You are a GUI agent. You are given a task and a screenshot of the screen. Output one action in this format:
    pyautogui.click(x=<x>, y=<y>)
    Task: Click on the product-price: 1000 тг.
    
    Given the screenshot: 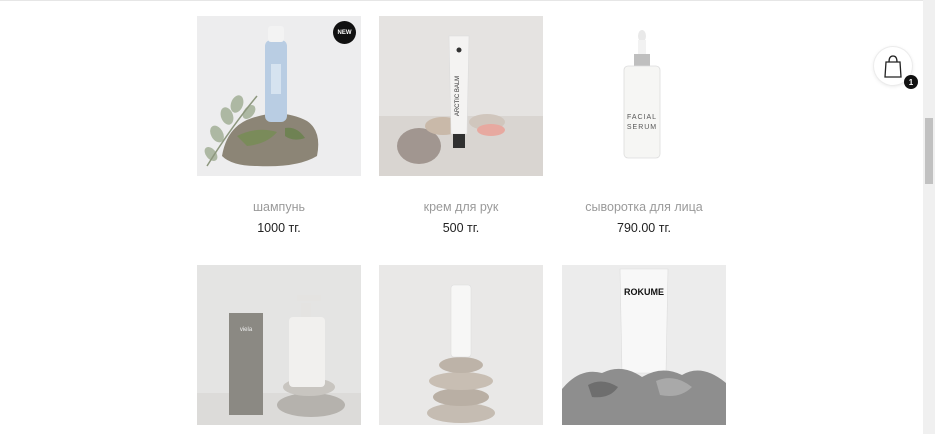 What is the action you would take?
    pyautogui.click(x=279, y=228)
    